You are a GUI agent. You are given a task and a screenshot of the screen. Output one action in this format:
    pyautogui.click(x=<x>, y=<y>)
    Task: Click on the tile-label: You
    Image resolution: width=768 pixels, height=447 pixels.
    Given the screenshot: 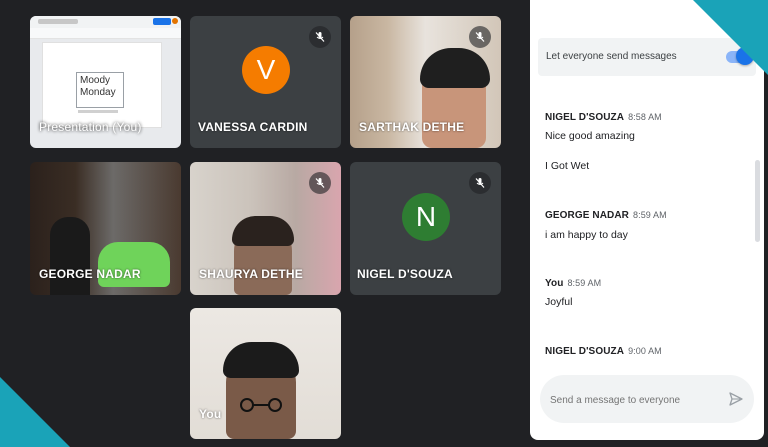 What is the action you would take?
    pyautogui.click(x=210, y=414)
    